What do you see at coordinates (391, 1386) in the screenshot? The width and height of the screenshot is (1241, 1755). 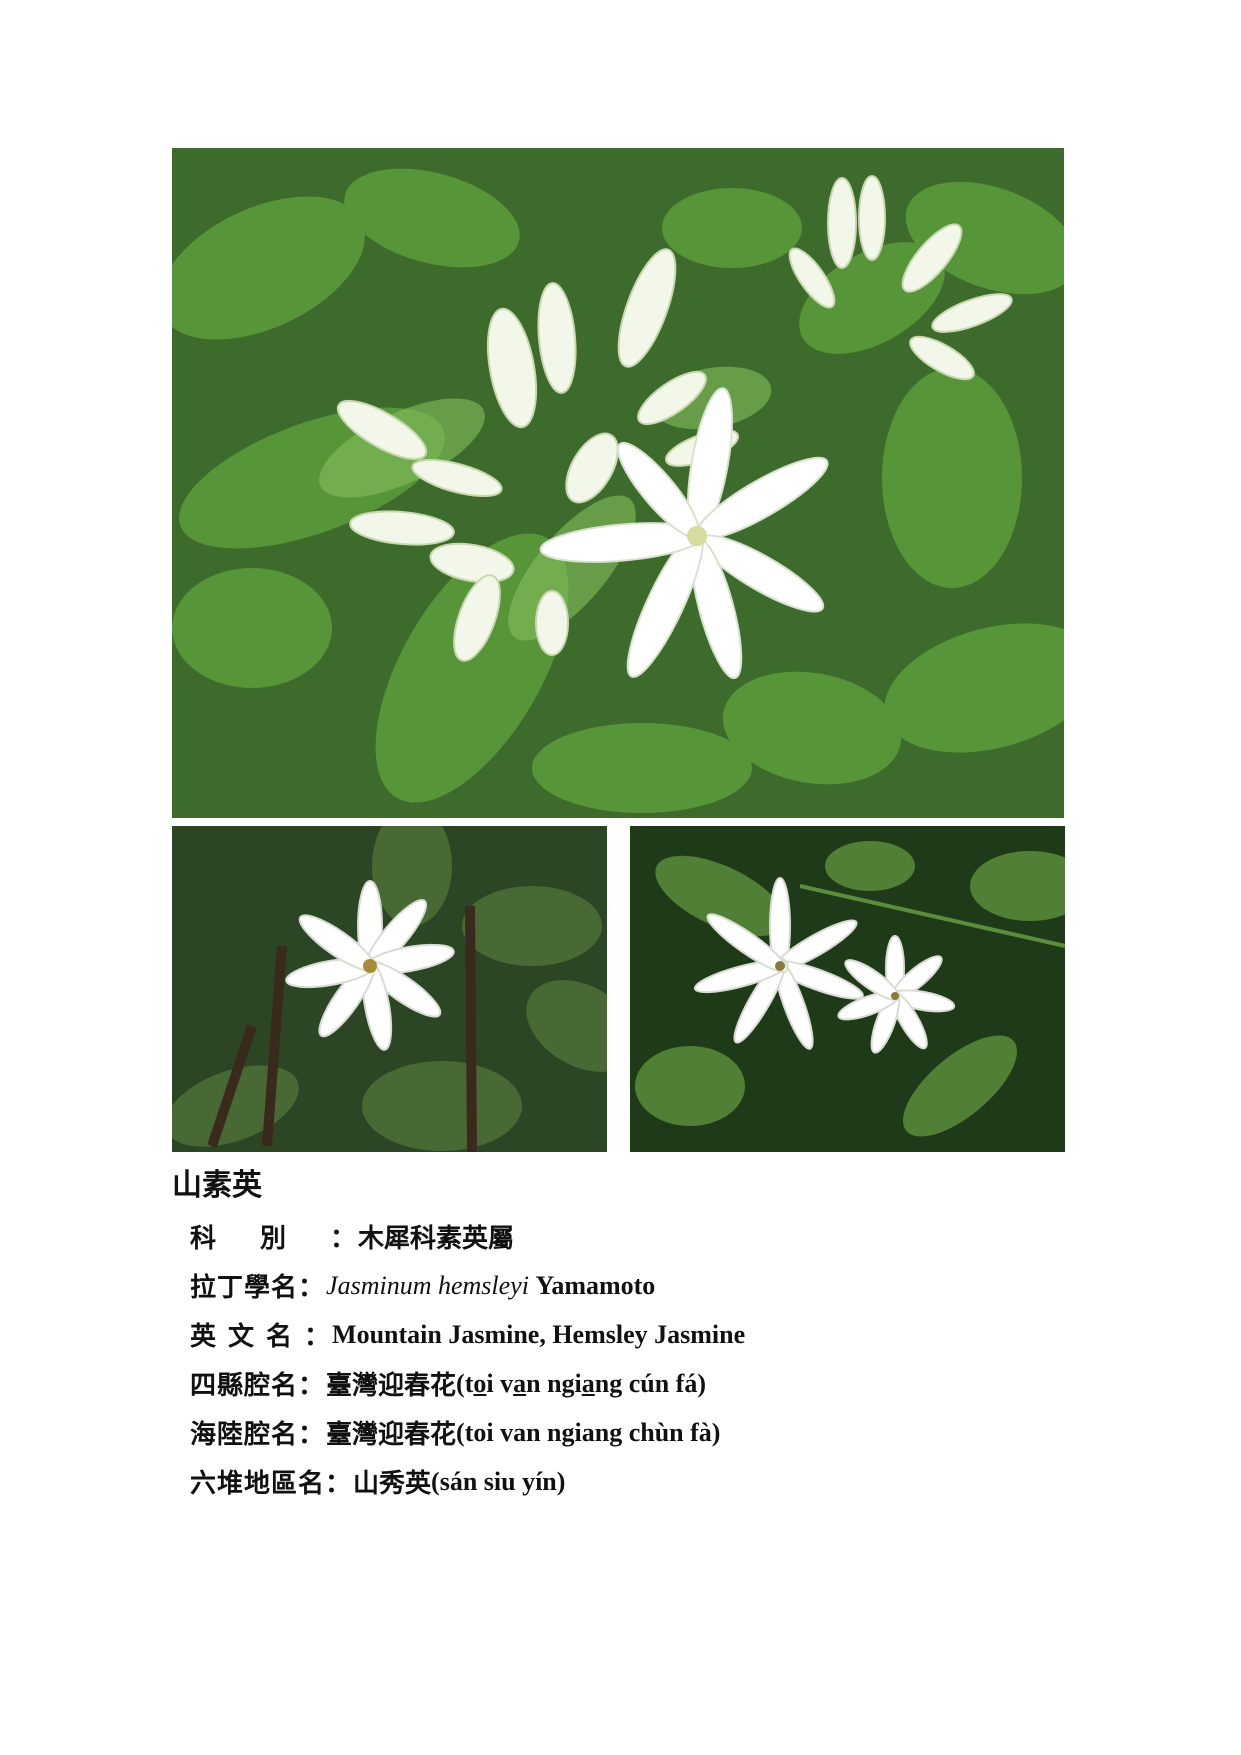 I see `sixian-name: 臺灣迎春花` at bounding box center [391, 1386].